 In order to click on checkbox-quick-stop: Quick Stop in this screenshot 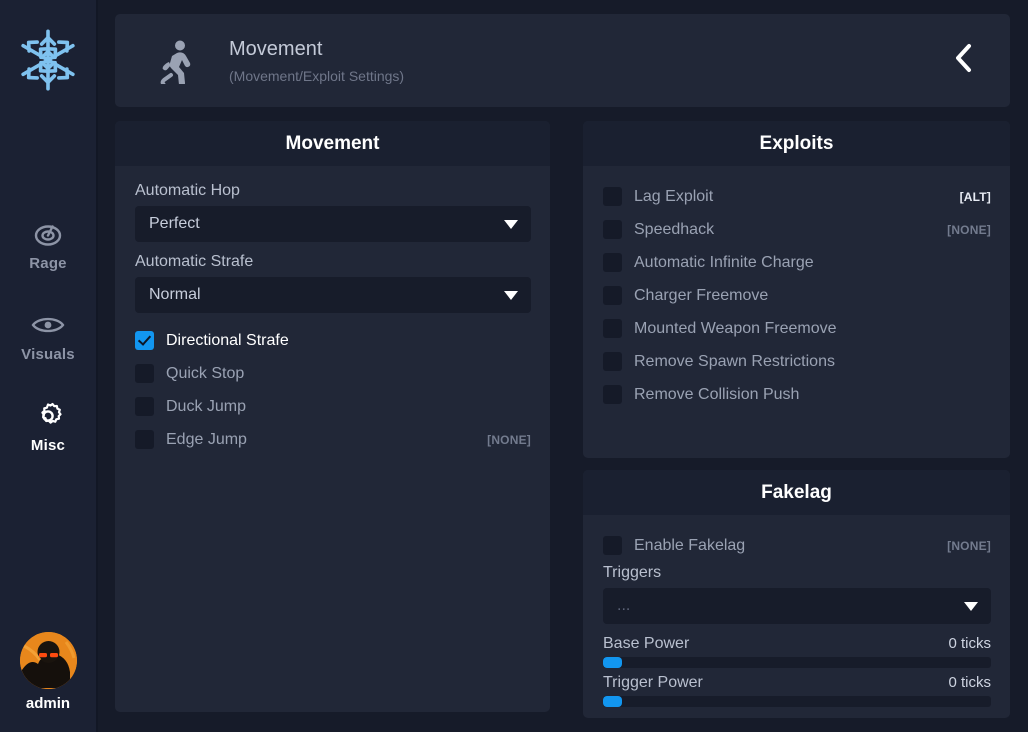, I will do `click(333, 373)`.